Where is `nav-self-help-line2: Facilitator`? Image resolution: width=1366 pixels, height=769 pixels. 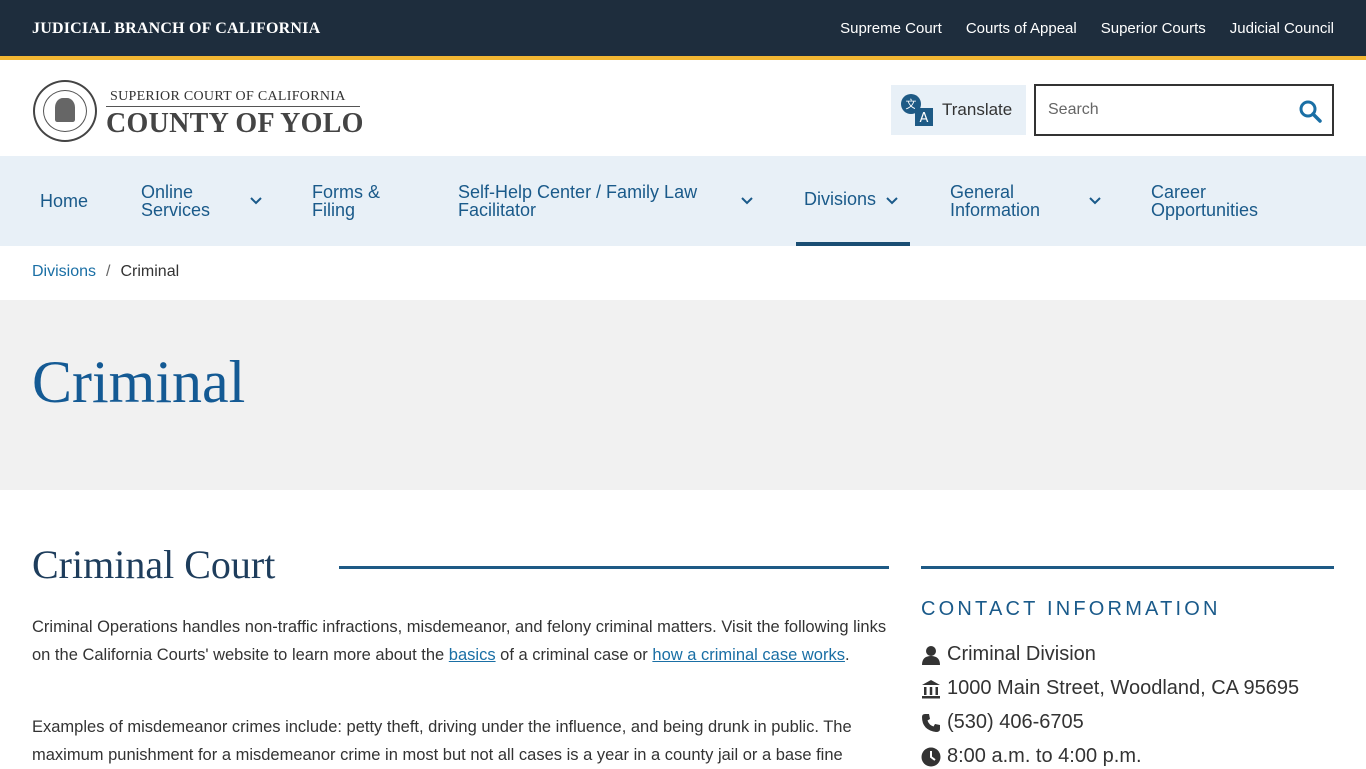
nav-self-help-line2: Facilitator is located at coordinates (497, 210).